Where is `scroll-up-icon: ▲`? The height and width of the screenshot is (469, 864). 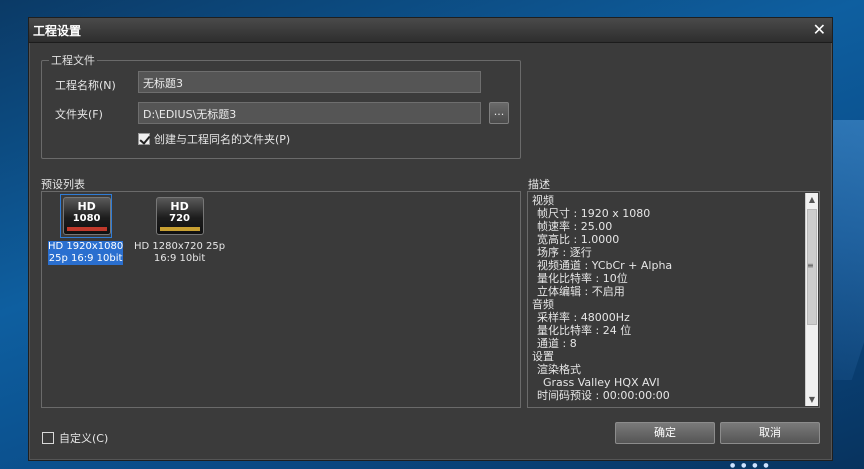 scroll-up-icon: ▲ is located at coordinates (812, 199).